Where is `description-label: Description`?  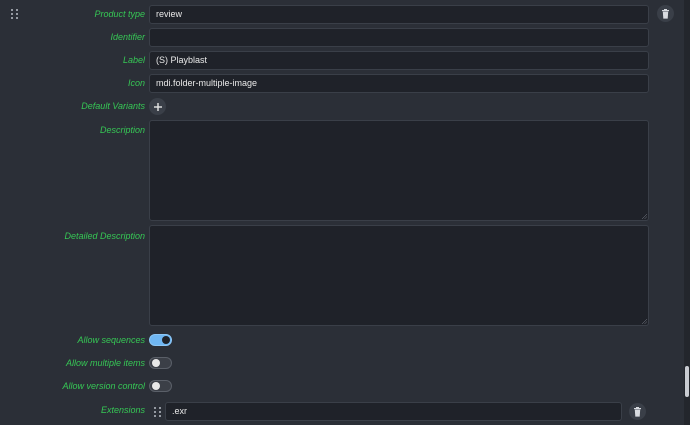
description-label: Description is located at coordinates (122, 130).